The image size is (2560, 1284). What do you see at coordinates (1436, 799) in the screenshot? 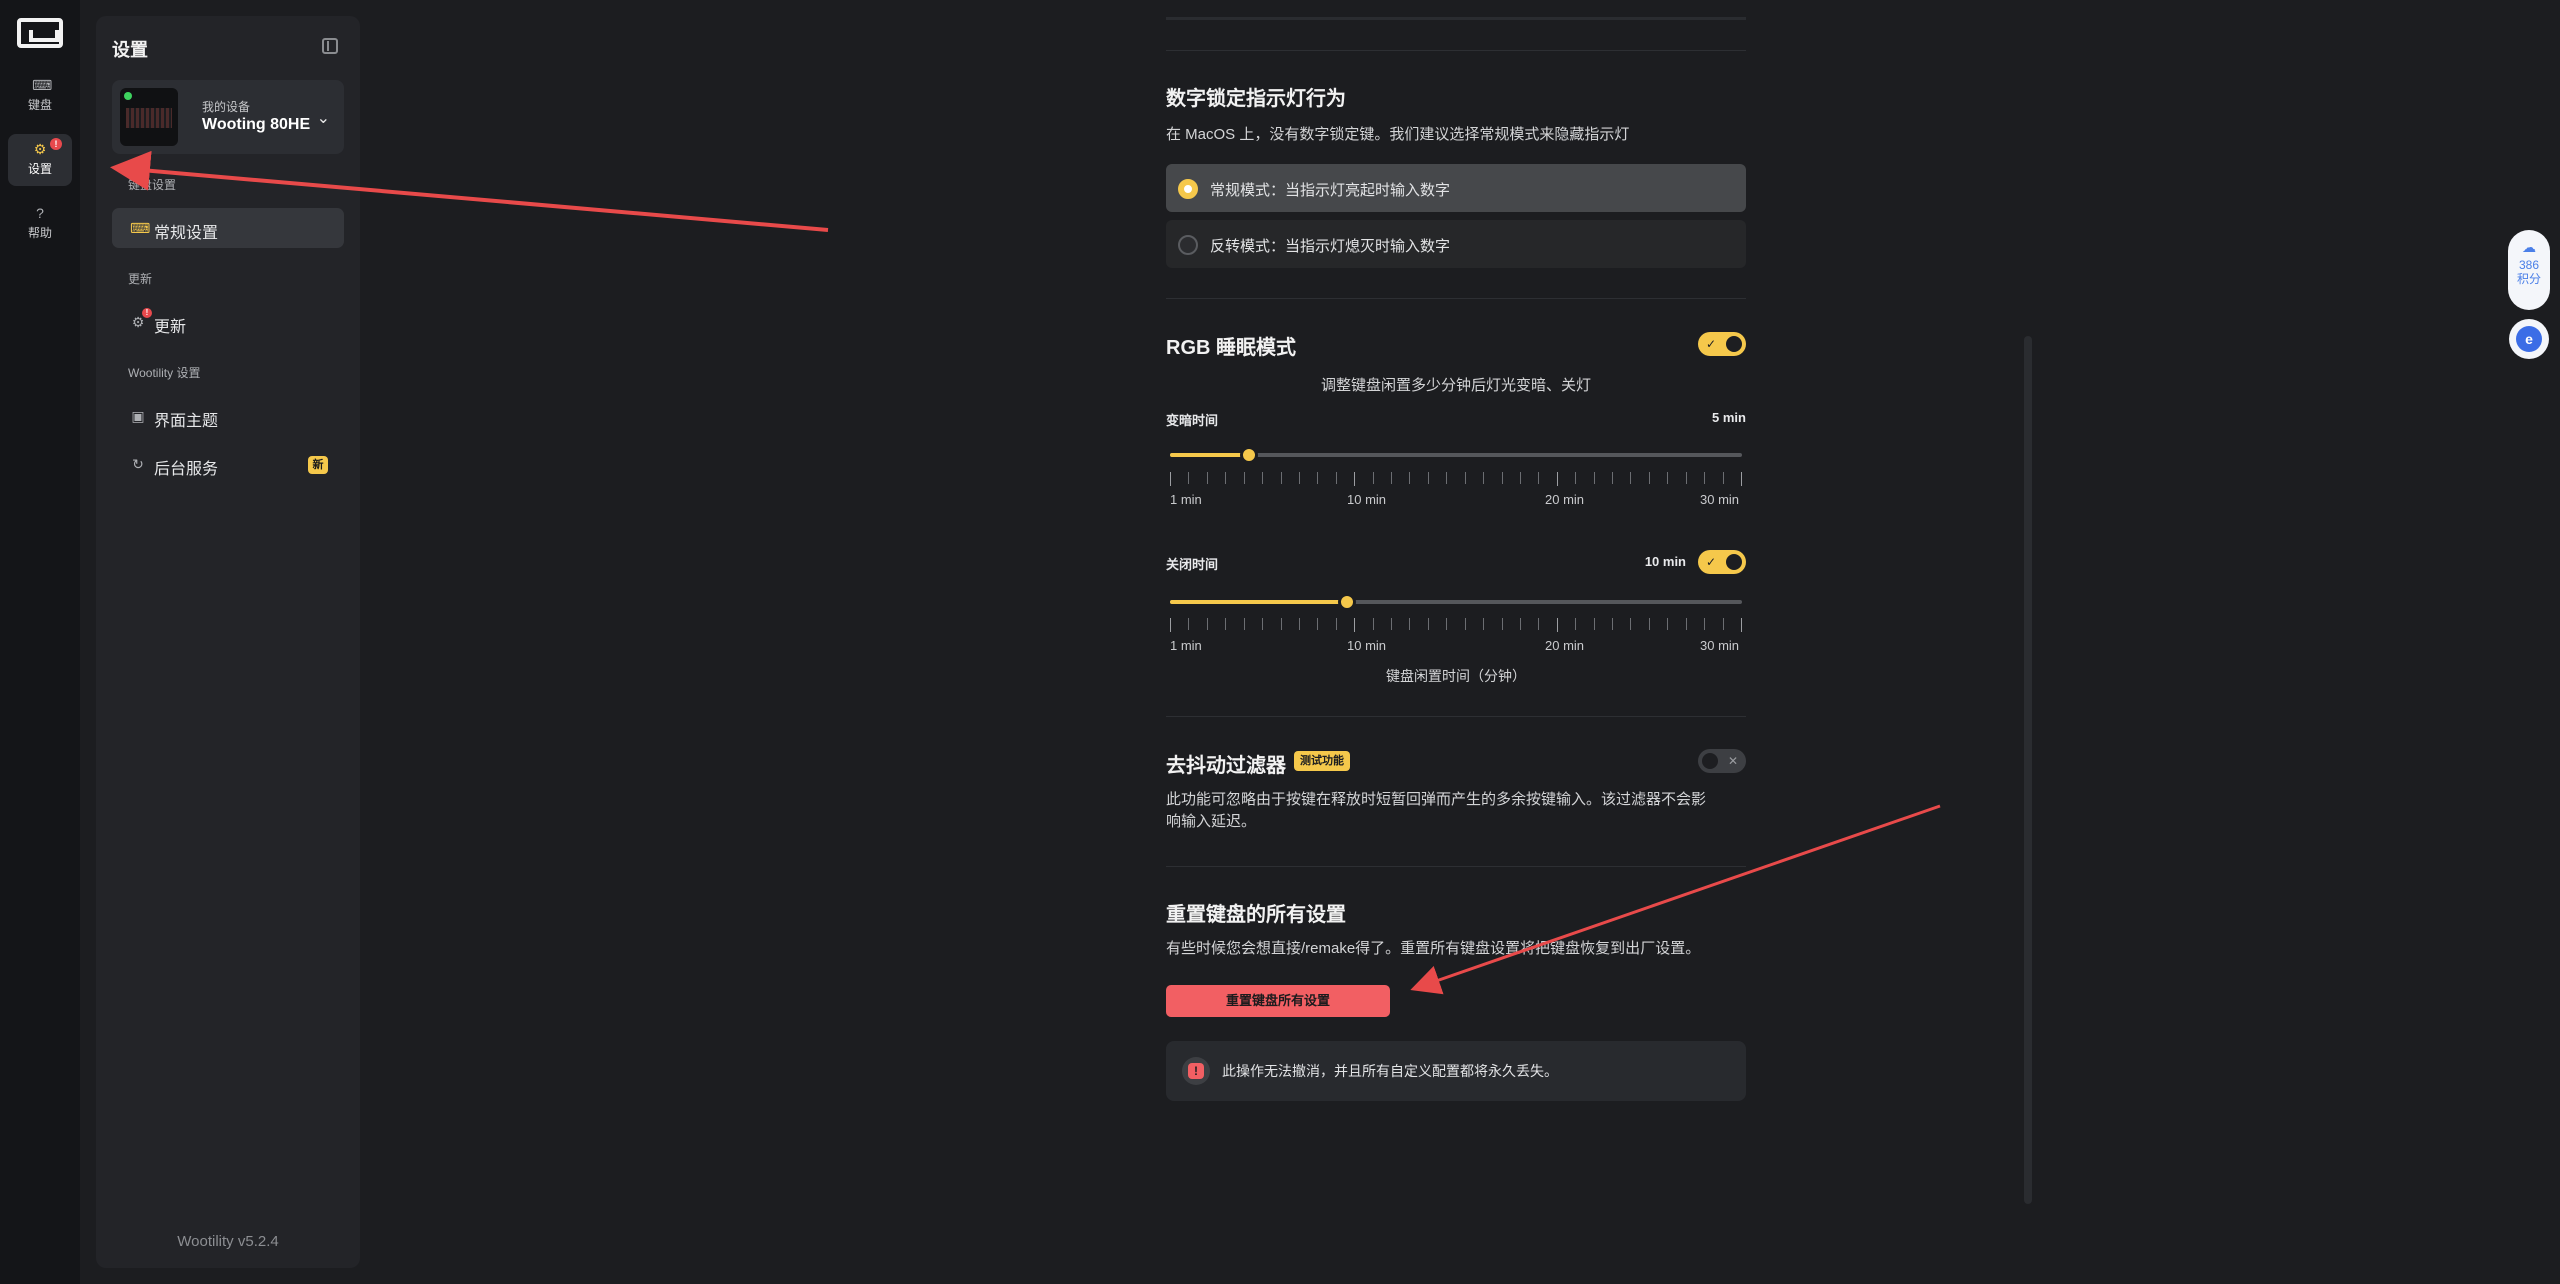
I see `debounce-description-line1: 此功能可忽略由于按键在释放时短暂回弹而产生的多余按键输入。该过滤器不会影` at bounding box center [1436, 799].